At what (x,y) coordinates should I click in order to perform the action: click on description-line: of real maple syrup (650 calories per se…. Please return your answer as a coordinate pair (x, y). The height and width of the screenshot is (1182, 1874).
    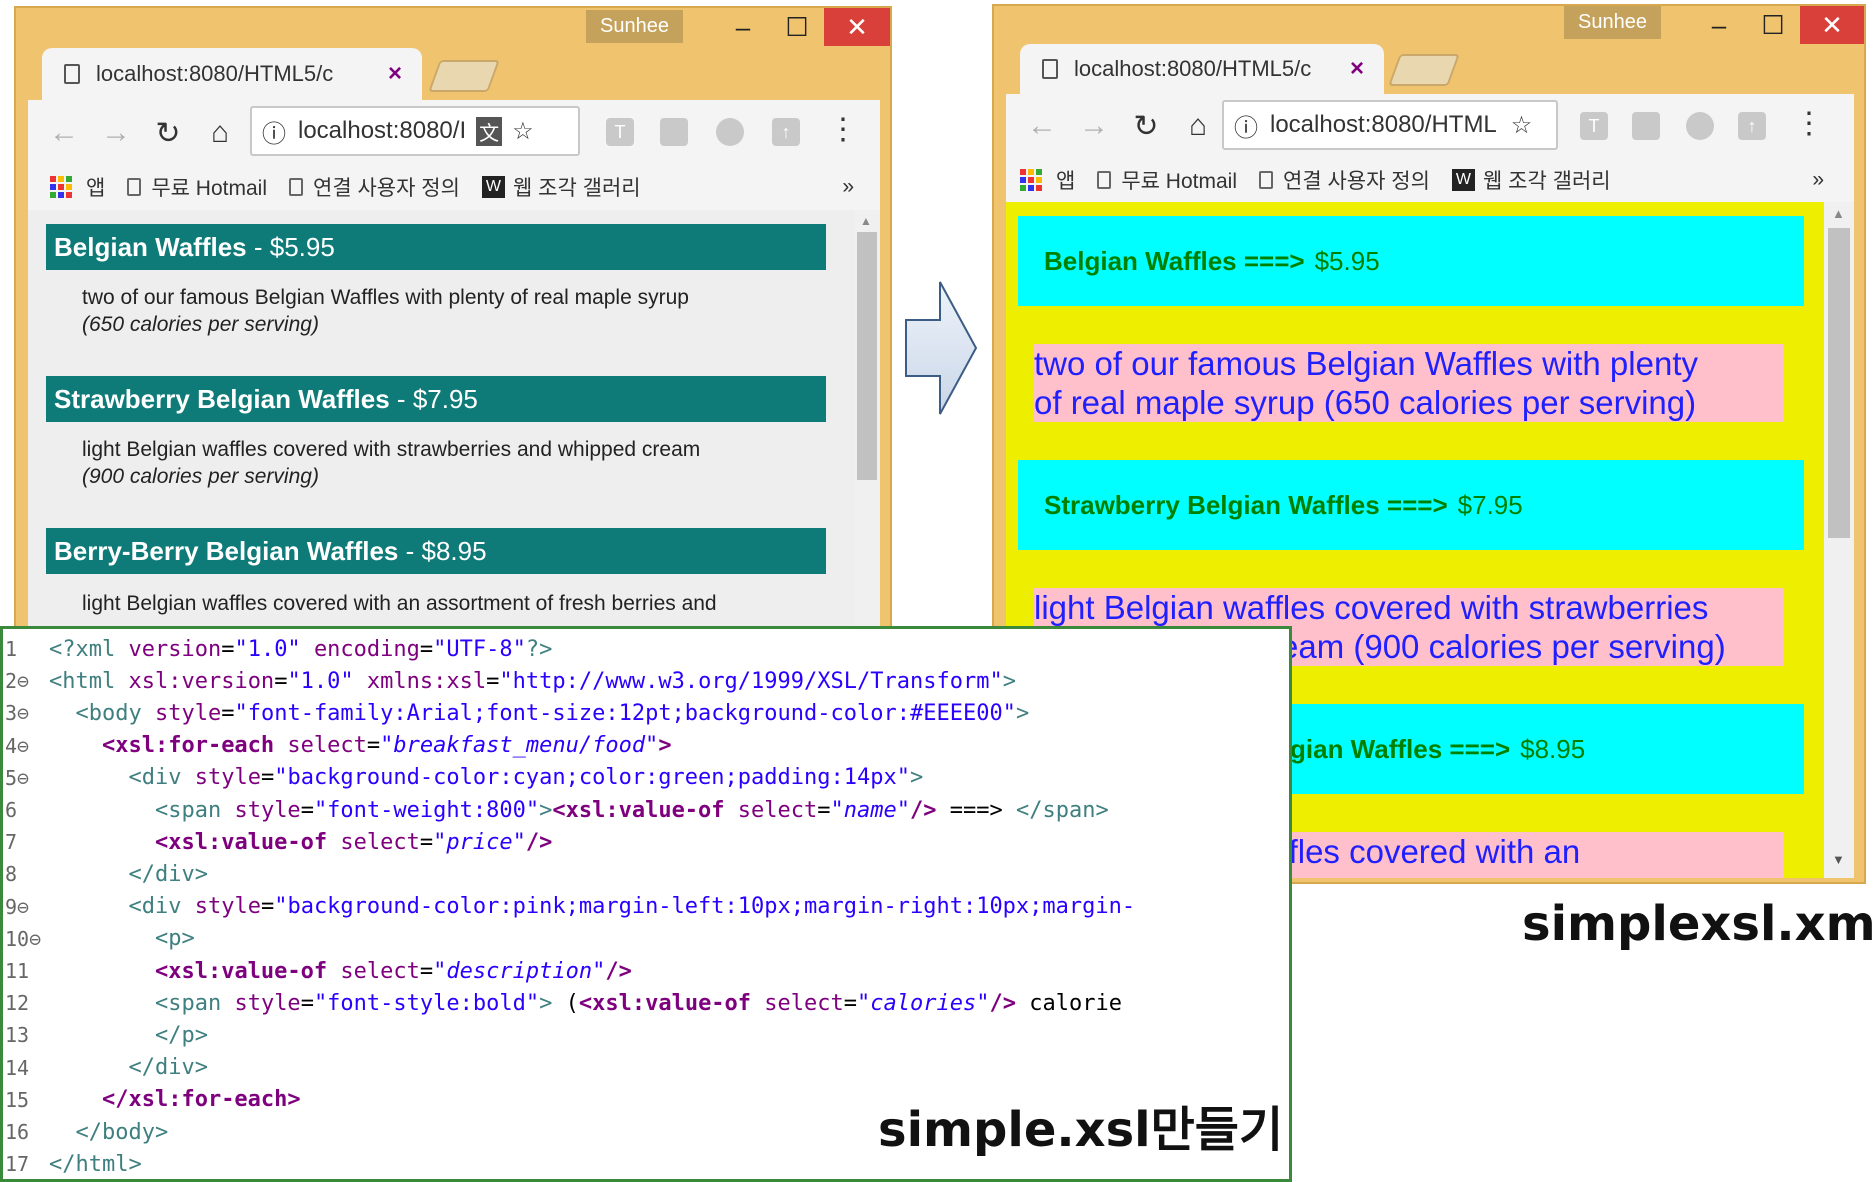
    Looking at the image, I should click on (1365, 402).